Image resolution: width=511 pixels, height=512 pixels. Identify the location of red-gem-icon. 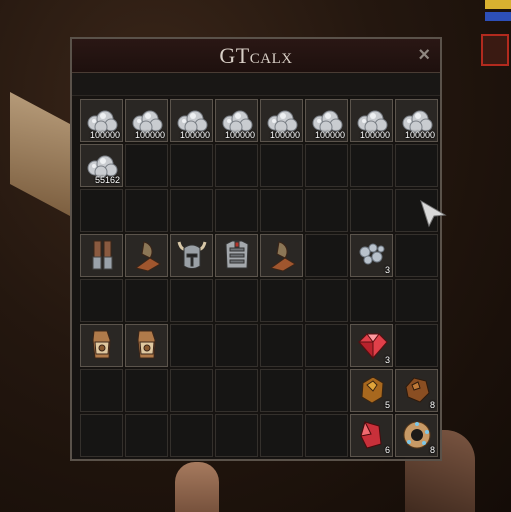
(372, 346).